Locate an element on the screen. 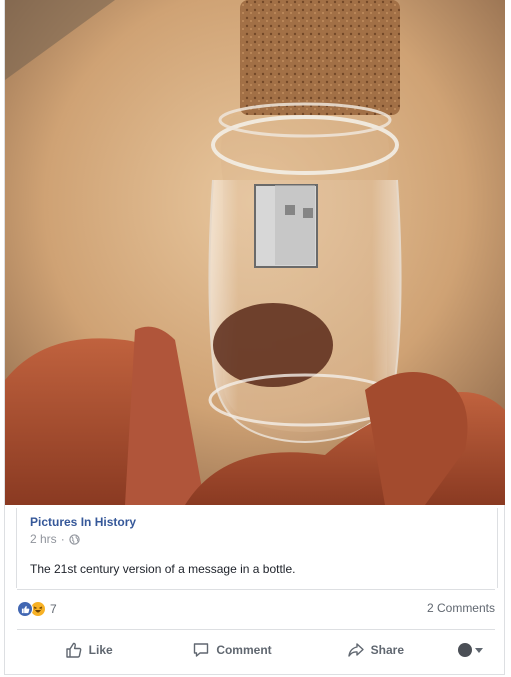 This screenshot has height=677, width=511. reactions-bar: 7 2 Comments is located at coordinates (256, 609).